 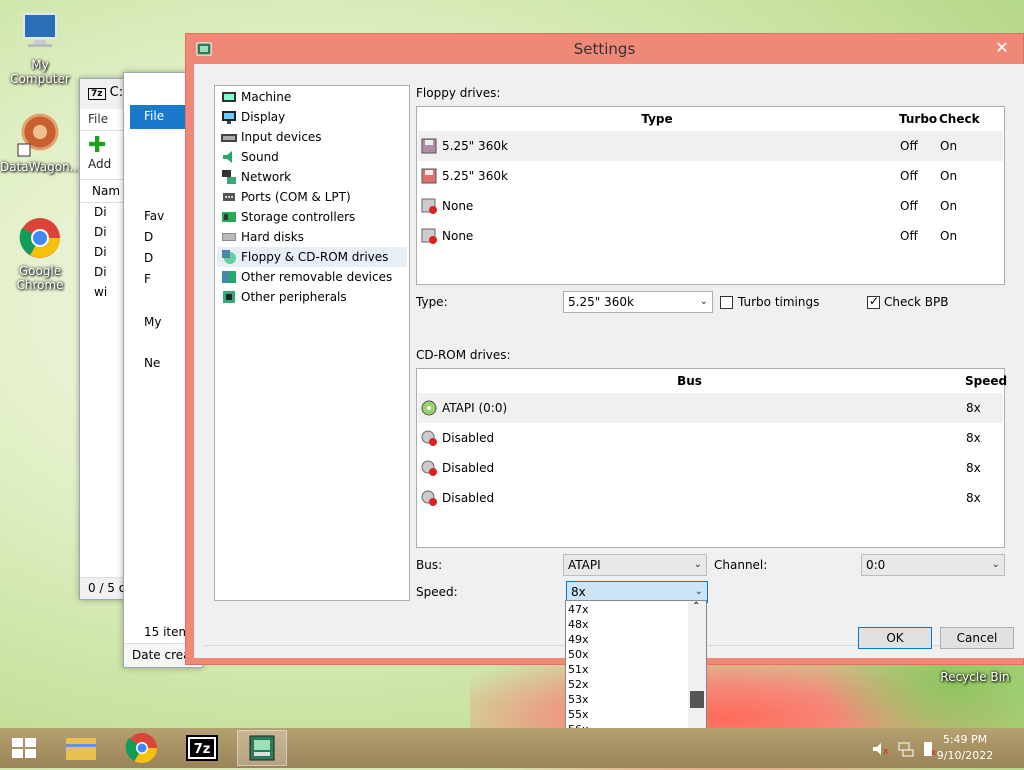 I want to click on speed-option: 51x, so click(x=578, y=669).